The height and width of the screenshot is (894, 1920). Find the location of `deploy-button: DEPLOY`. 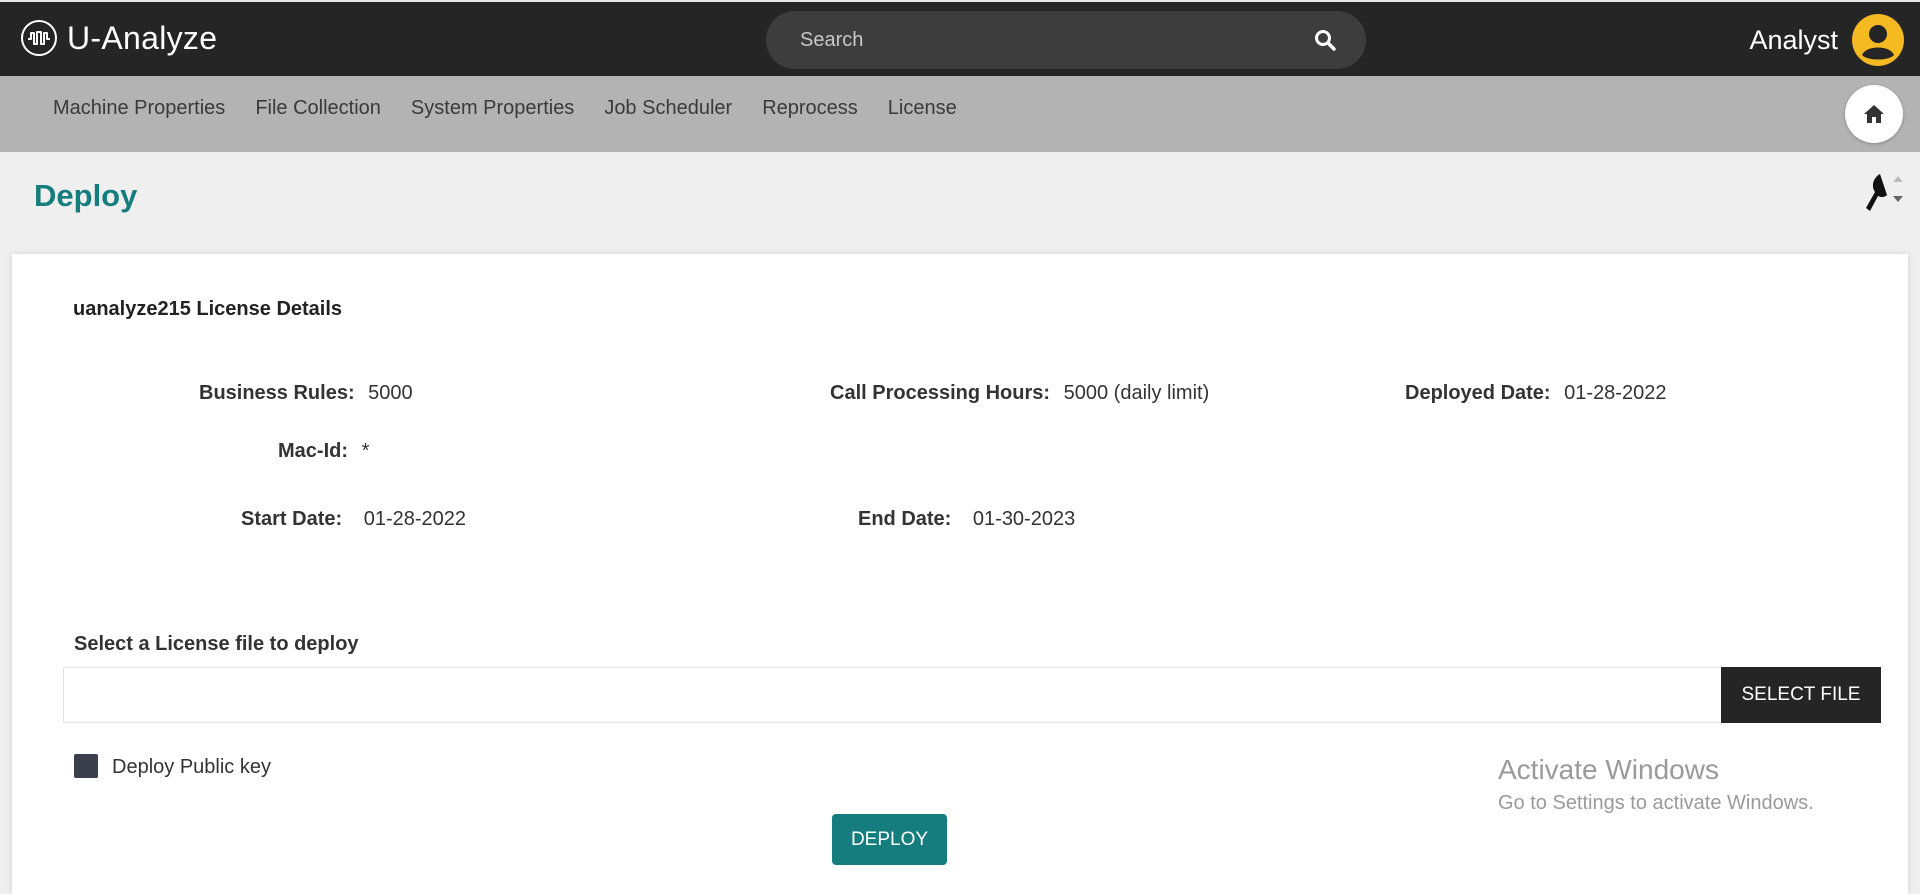

deploy-button: DEPLOY is located at coordinates (889, 839).